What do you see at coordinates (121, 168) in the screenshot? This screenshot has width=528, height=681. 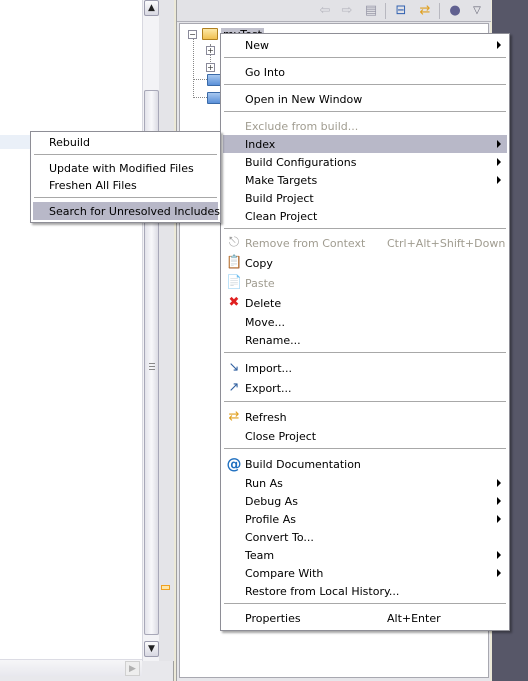 I see `menu-label: Update with Modified Files` at bounding box center [121, 168].